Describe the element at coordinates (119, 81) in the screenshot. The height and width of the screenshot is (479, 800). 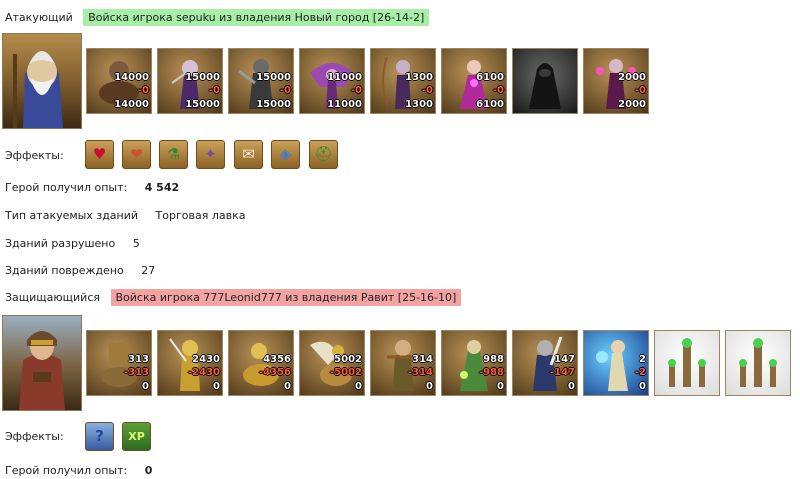
I see `unit-slot: 14000 -0 14000` at that location.